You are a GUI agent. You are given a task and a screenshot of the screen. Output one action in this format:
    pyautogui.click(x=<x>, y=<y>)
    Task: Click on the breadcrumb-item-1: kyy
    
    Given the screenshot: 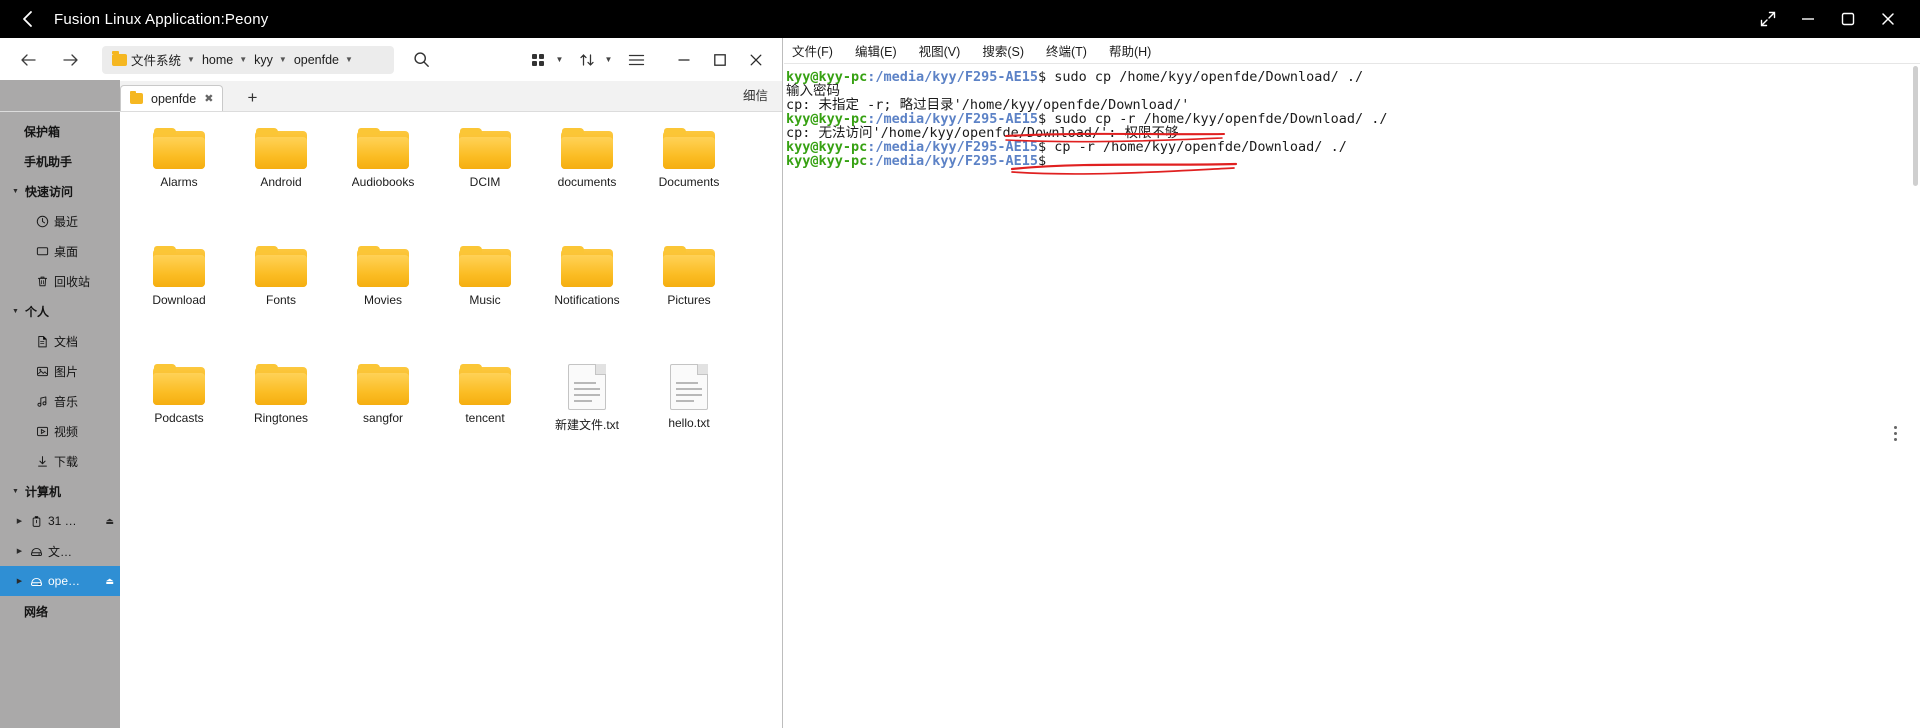 What is the action you would take?
    pyautogui.click(x=263, y=60)
    